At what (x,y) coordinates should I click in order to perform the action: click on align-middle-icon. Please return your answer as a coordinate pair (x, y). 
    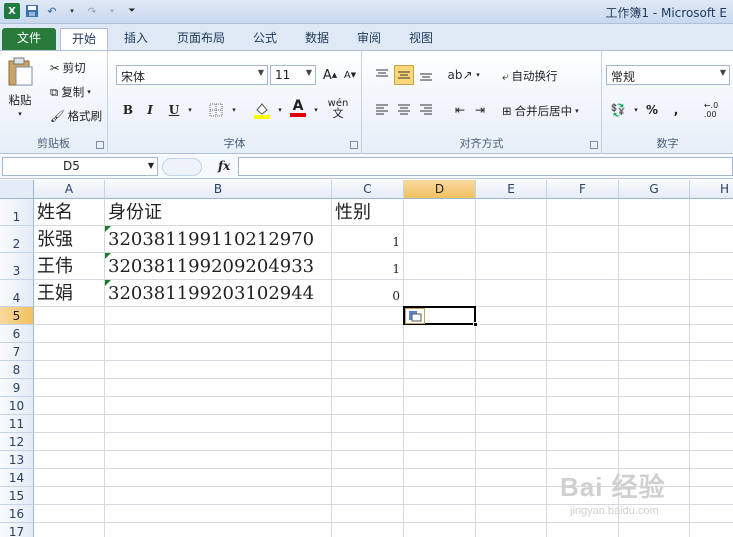
    Looking at the image, I should click on (404, 75).